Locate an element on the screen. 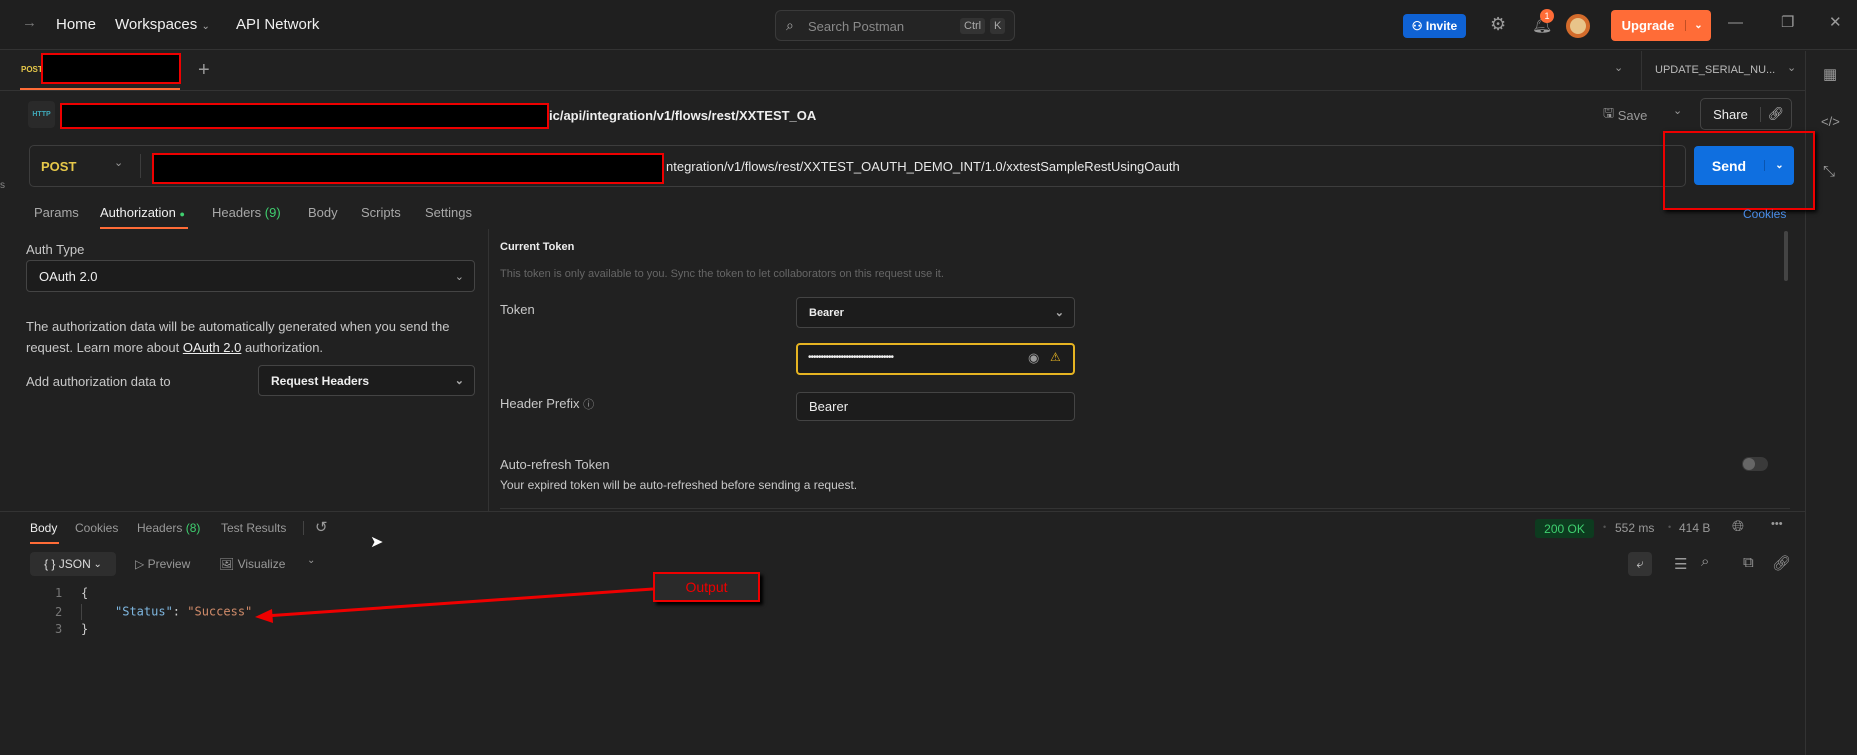 The image size is (1857, 755). output-annotation-label: Output is located at coordinates (706, 587).